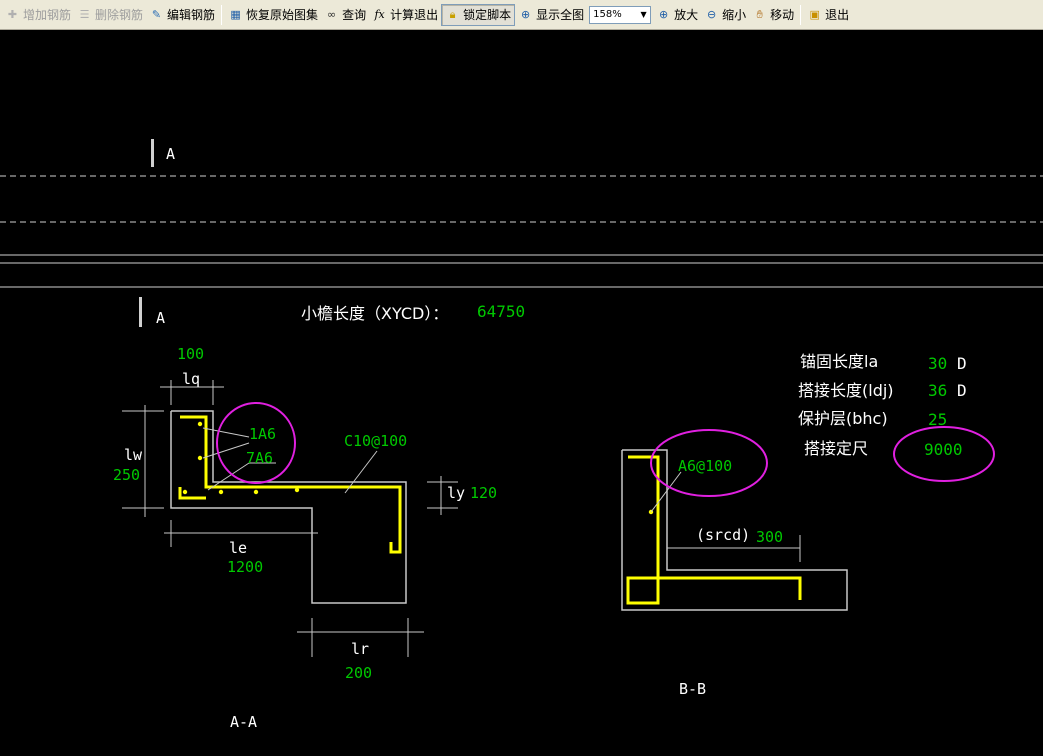  Describe the element at coordinates (235, 14) in the screenshot. I see `restore-atlas-icon: ▦` at that location.